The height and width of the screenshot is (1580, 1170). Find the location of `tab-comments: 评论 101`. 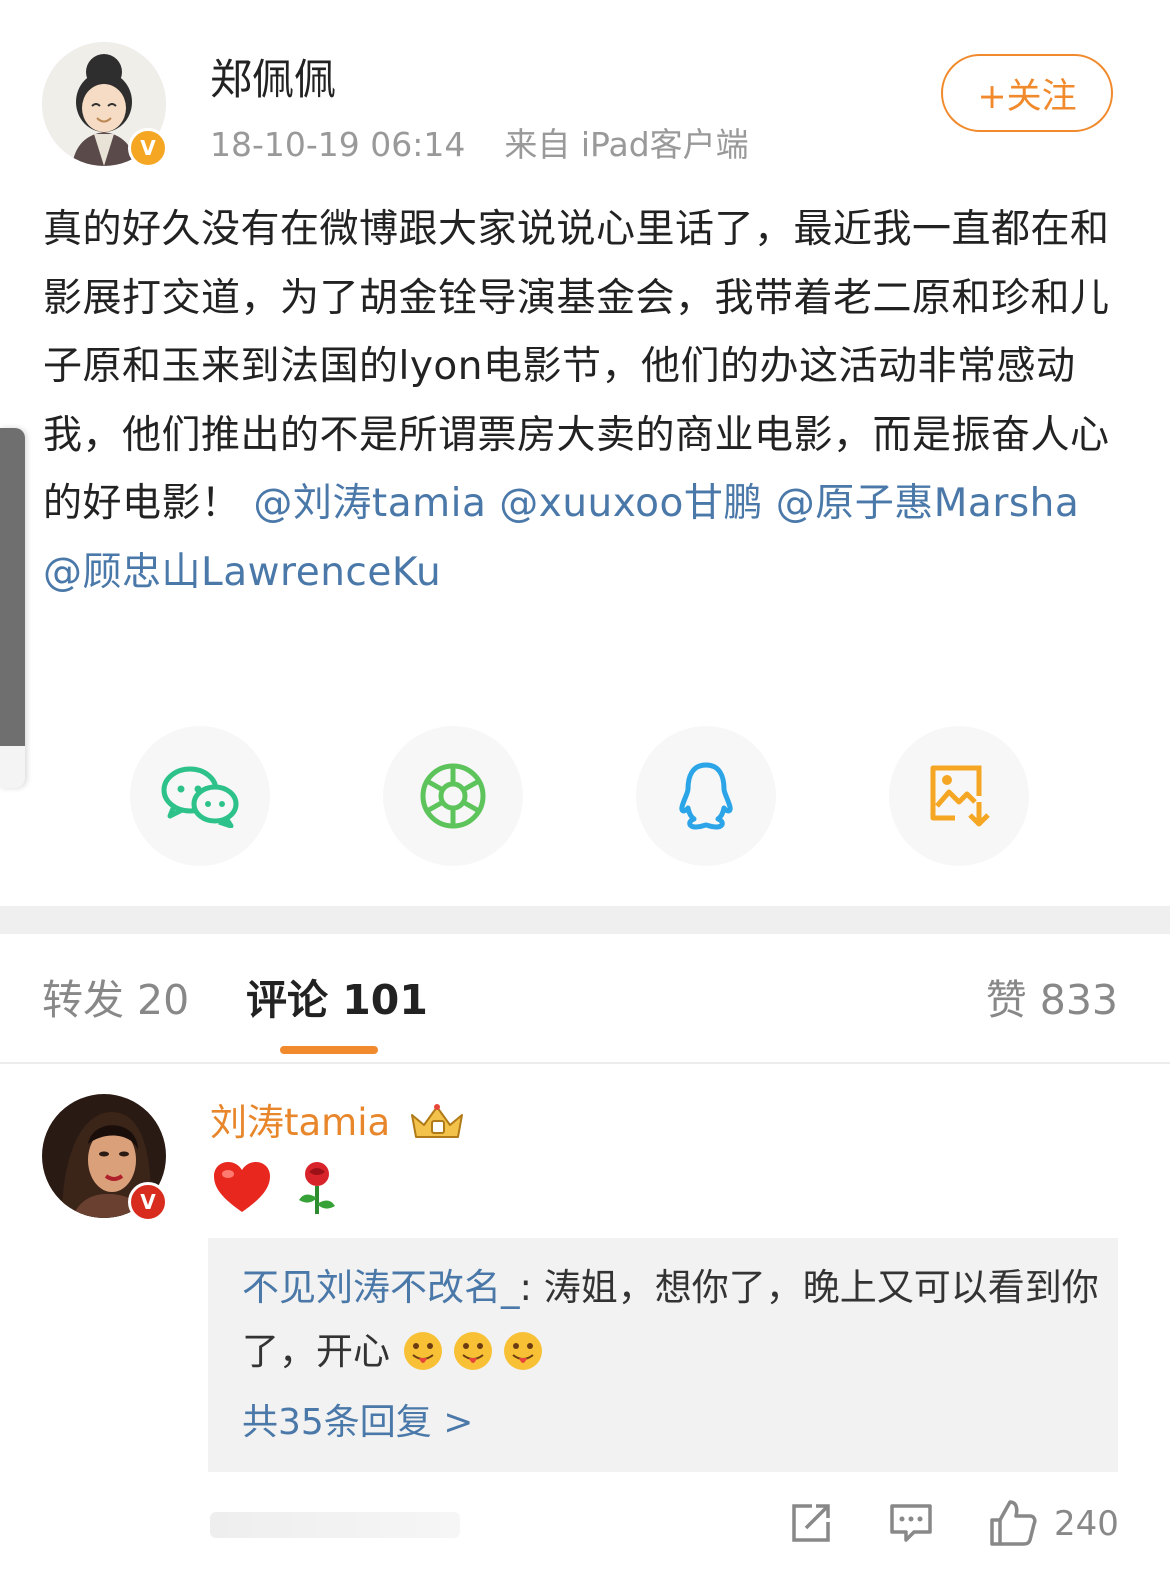

tab-comments: 评论 101 is located at coordinates (337, 1000).